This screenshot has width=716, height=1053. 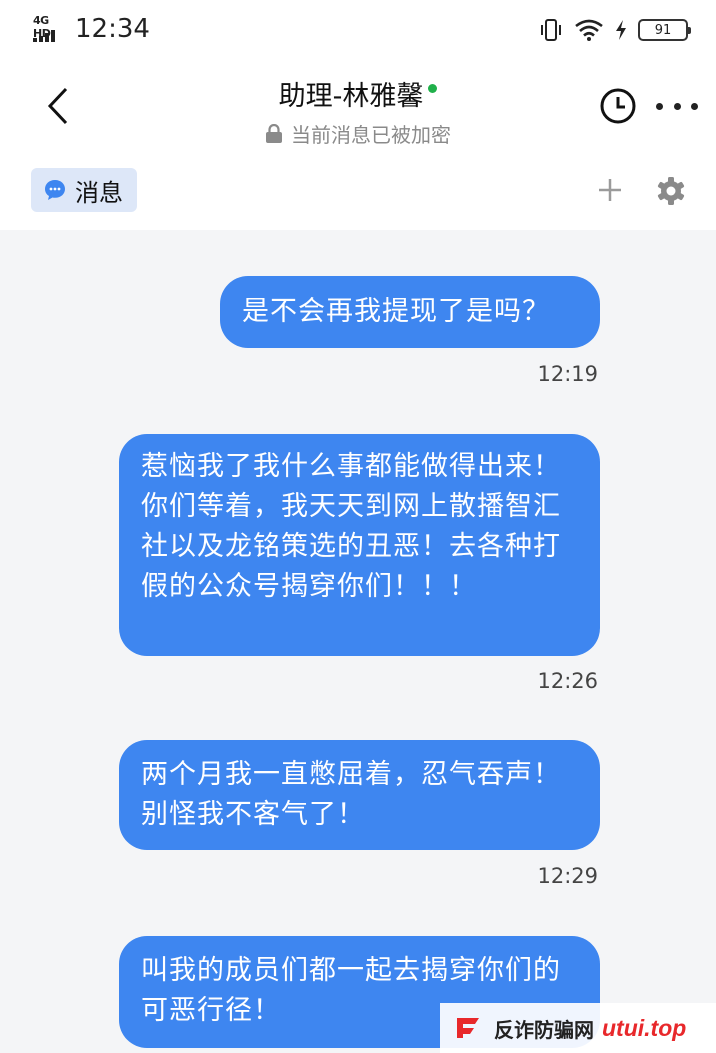 What do you see at coordinates (567, 374) in the screenshot?
I see `message-time: 12:19` at bounding box center [567, 374].